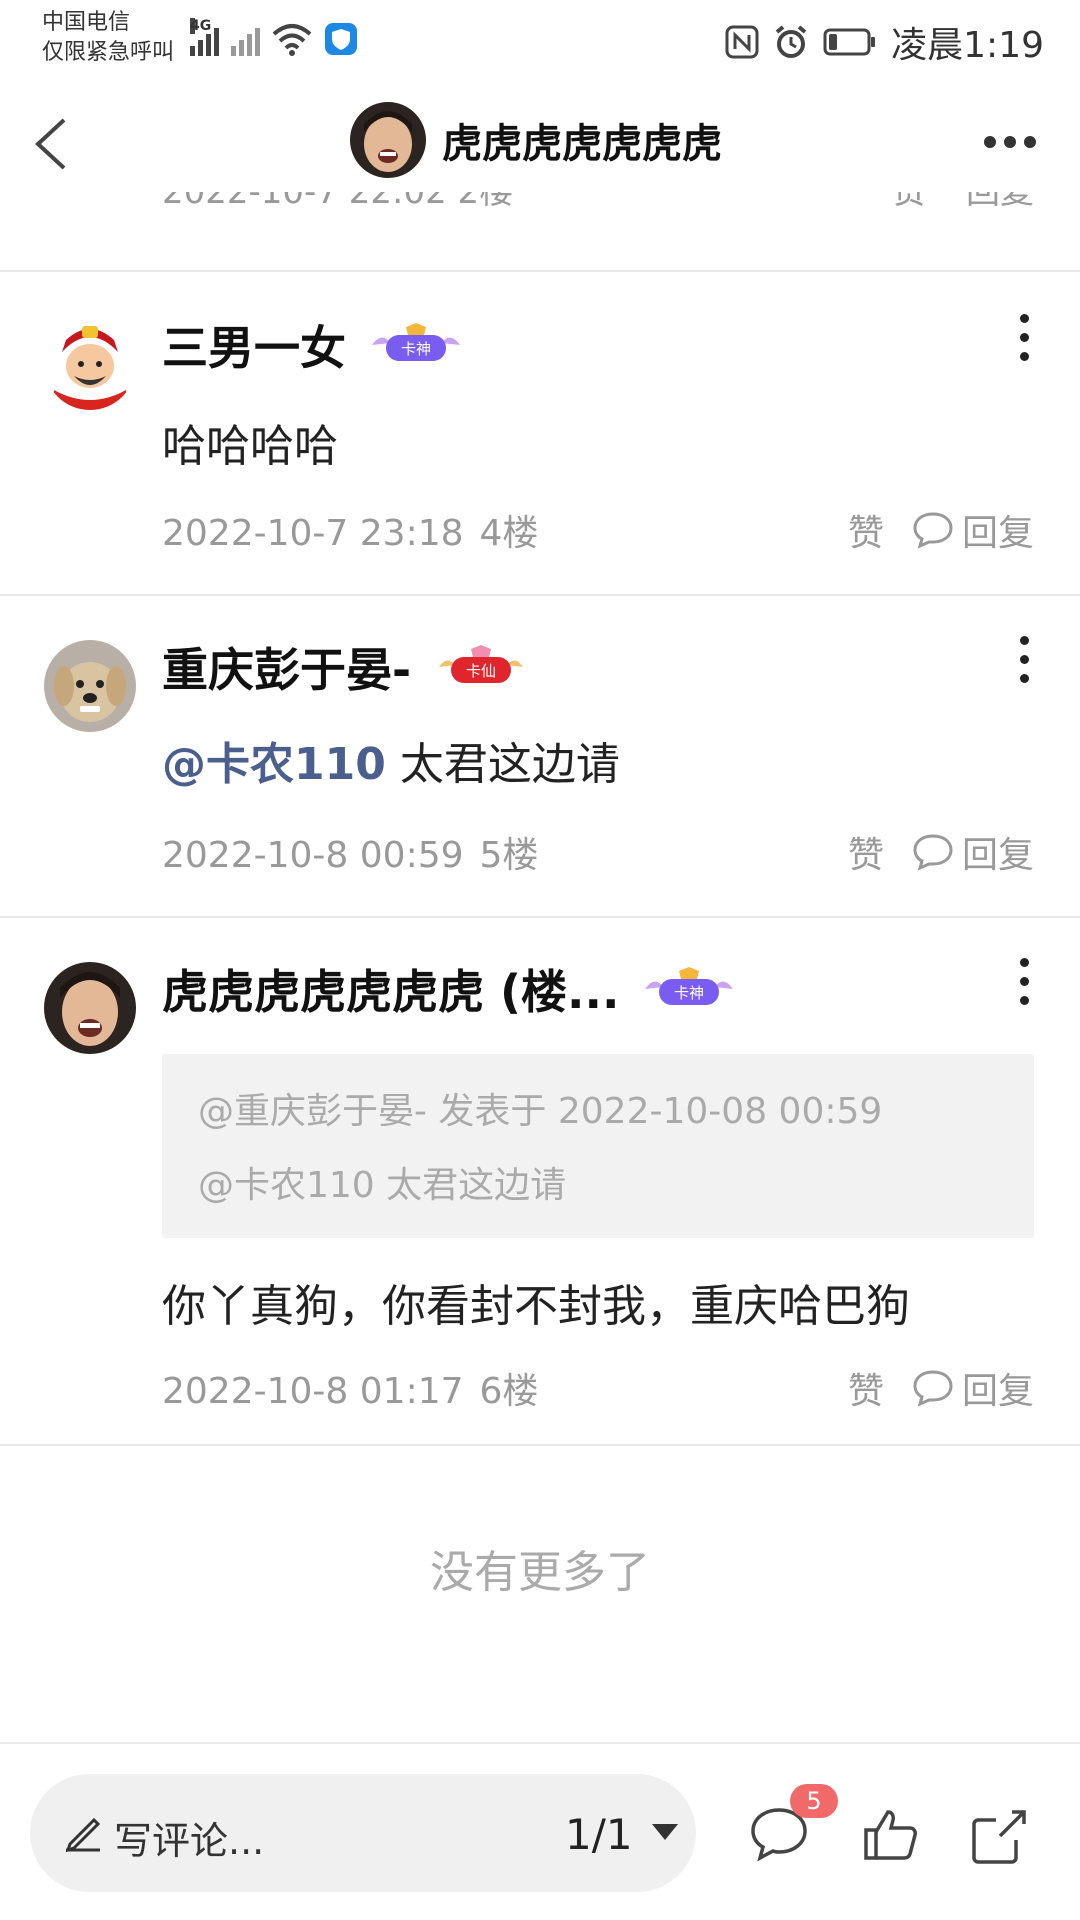  What do you see at coordinates (313, 533) in the screenshot?
I see `comment-time: 2022-10-7 23:18` at bounding box center [313, 533].